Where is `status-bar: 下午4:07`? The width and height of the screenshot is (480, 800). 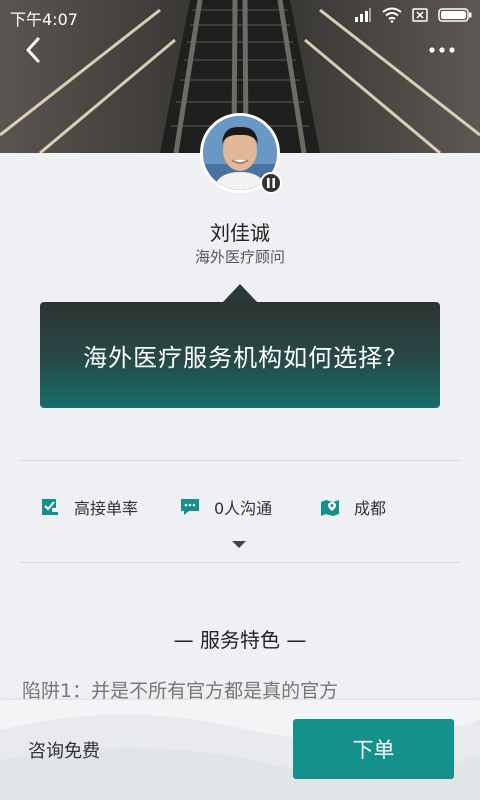
status-bar: 下午4:07 is located at coordinates (240, 16).